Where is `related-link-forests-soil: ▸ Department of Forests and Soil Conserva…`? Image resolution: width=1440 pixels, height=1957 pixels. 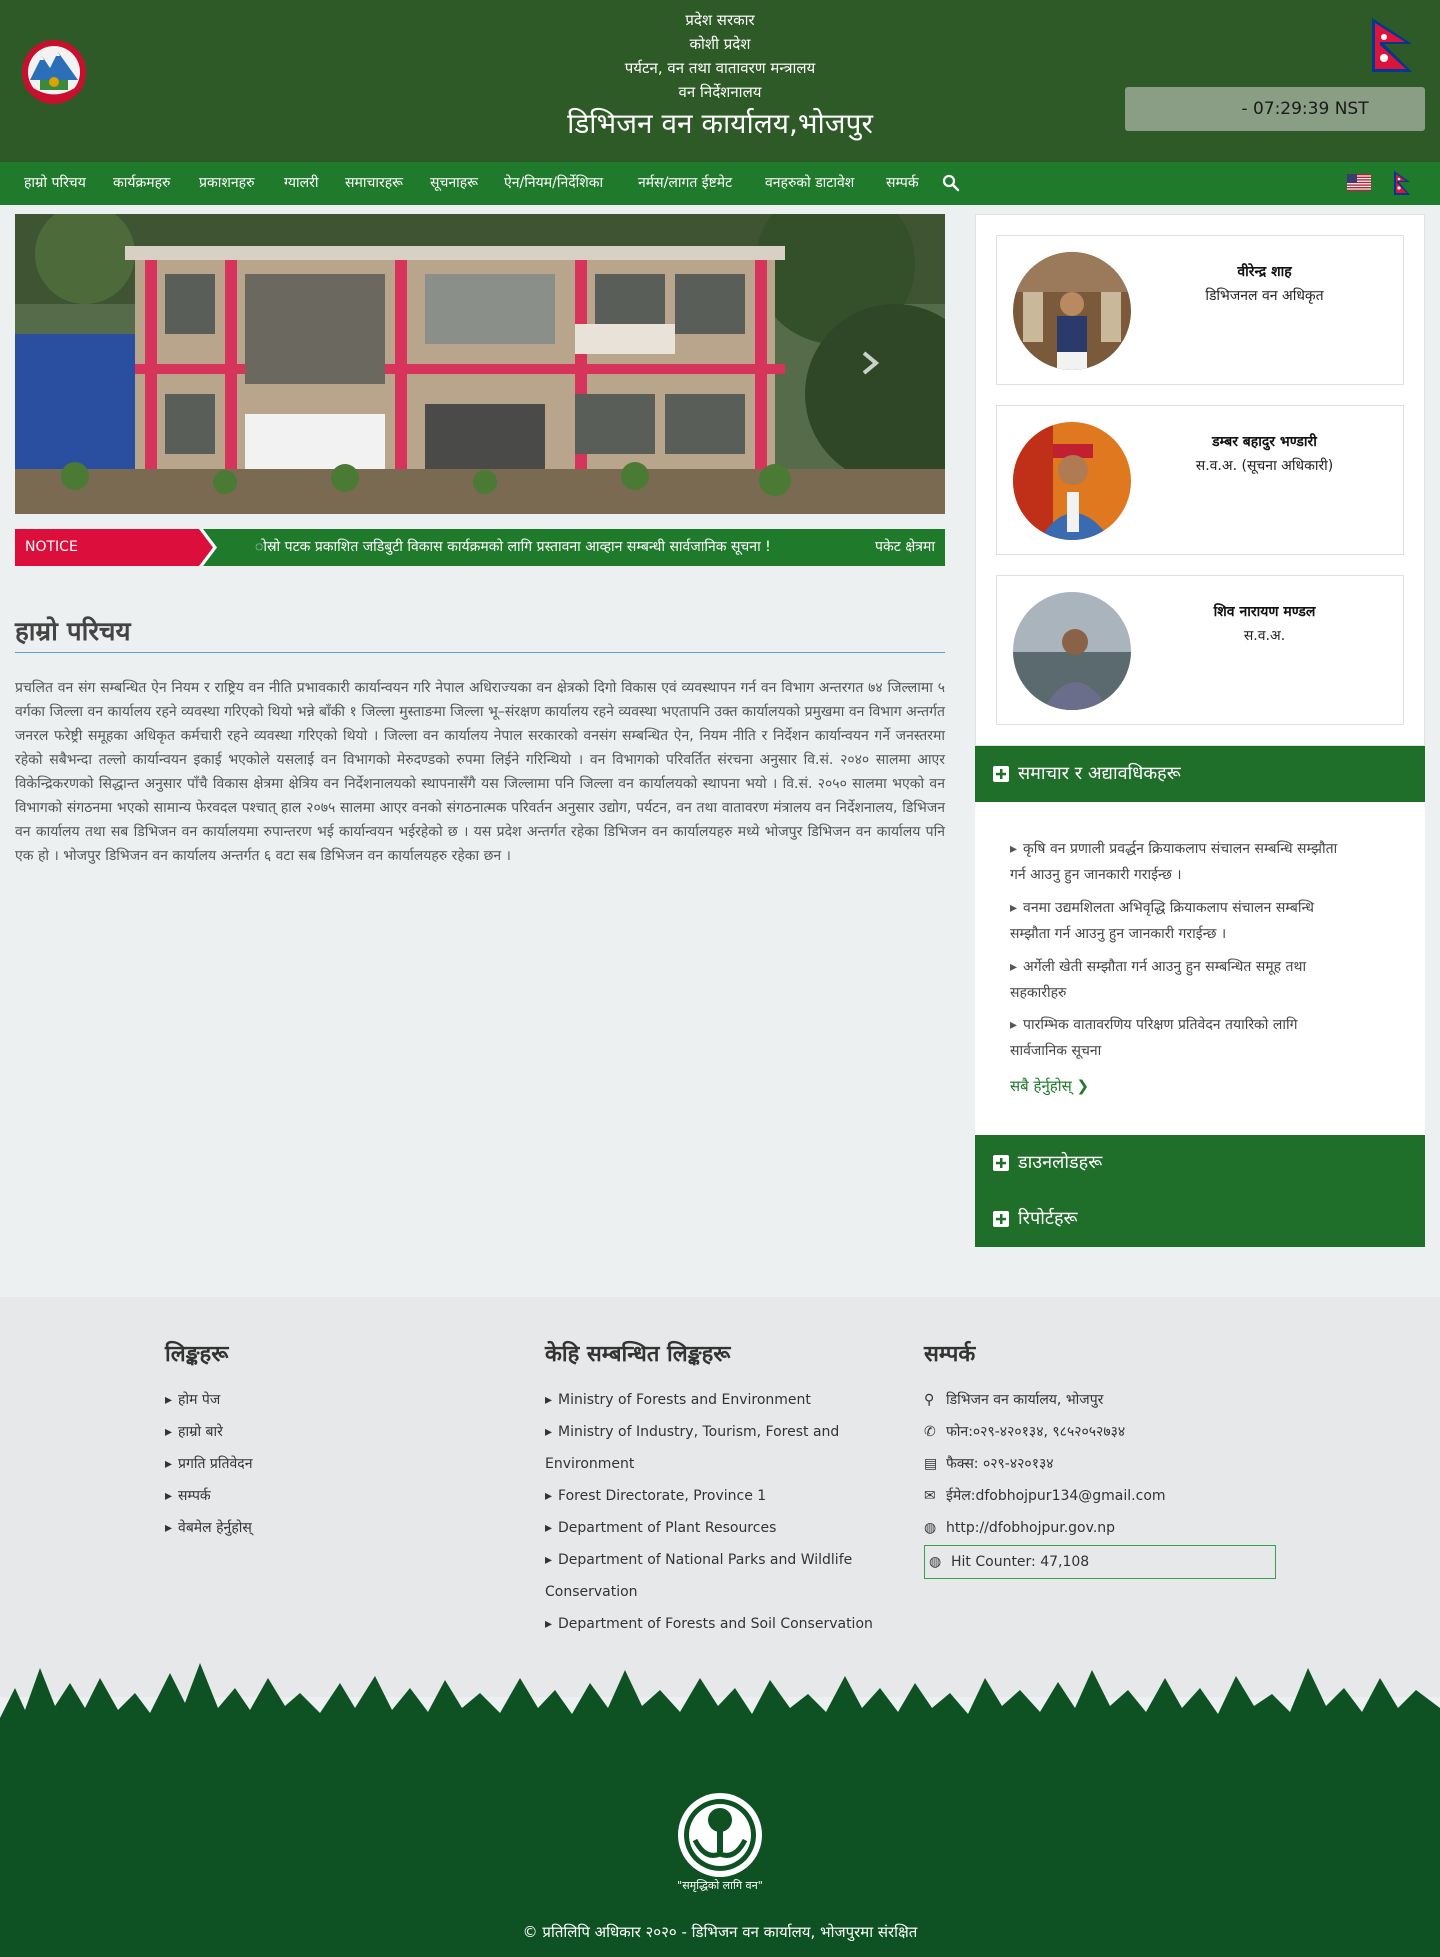
related-link-forests-soil: ▸ Department of Forests and Soil Conserva… is located at coordinates (709, 1624).